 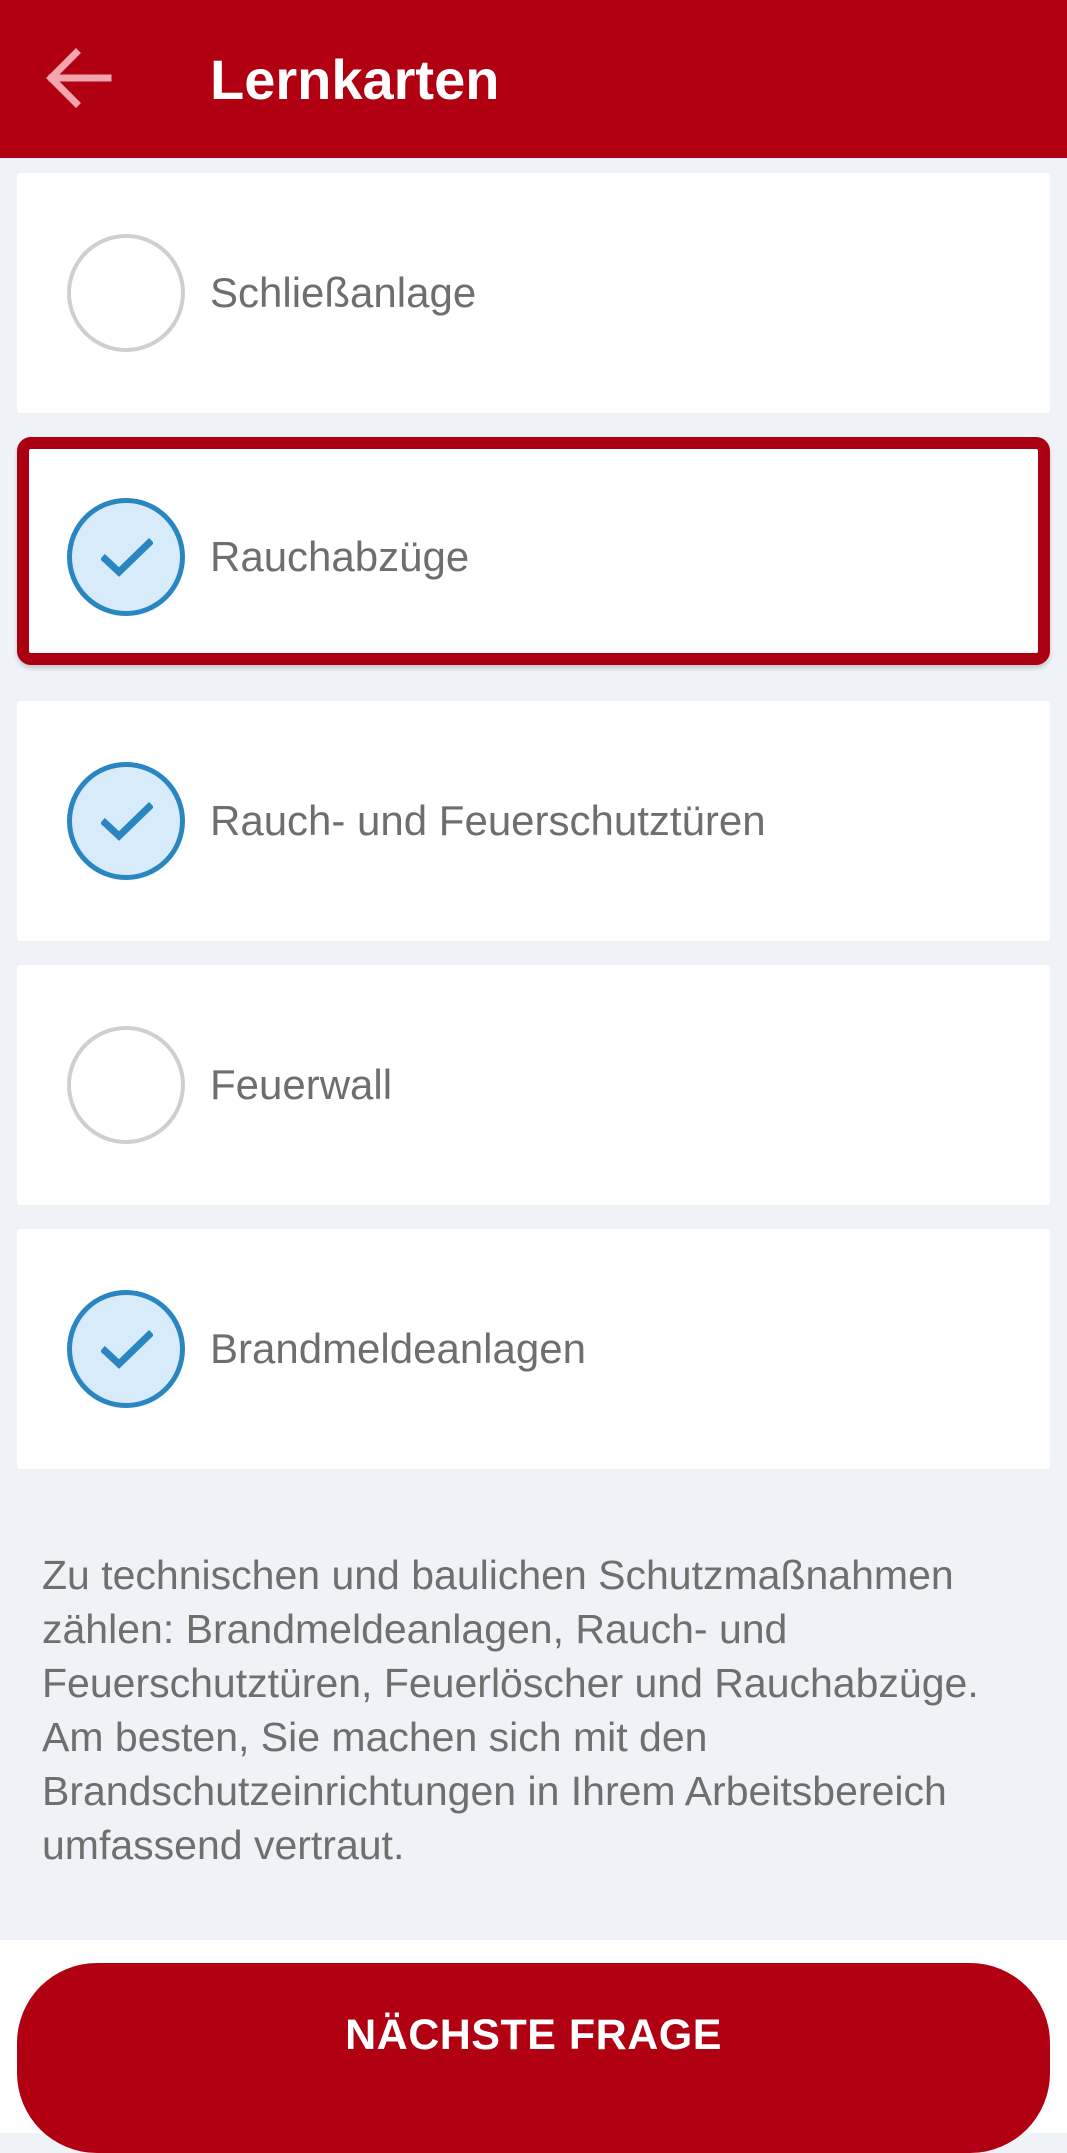 What do you see at coordinates (533, 551) in the screenshot?
I see `answer-option-rauchabzuege: Rauchabzüge` at bounding box center [533, 551].